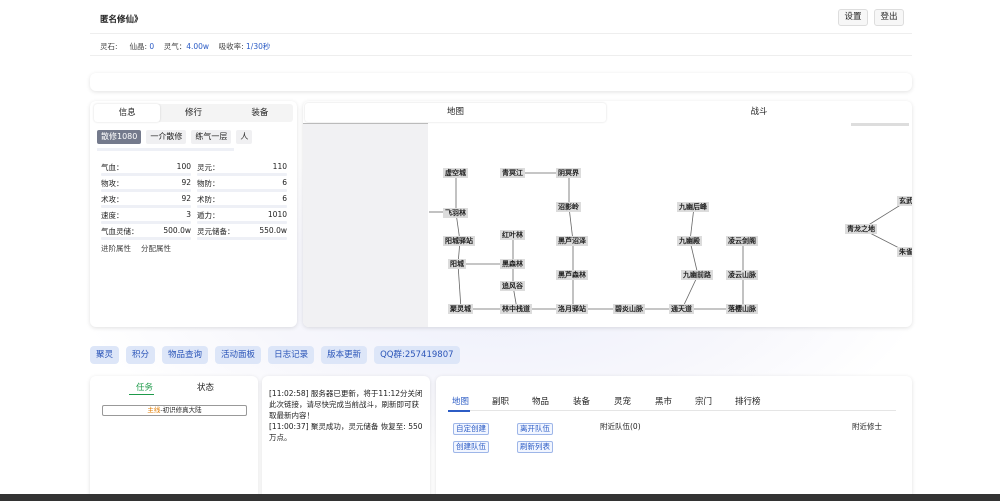  Describe the element at coordinates (457, 264) in the screenshot. I see `map-node-yangcheng: 阳城` at that location.